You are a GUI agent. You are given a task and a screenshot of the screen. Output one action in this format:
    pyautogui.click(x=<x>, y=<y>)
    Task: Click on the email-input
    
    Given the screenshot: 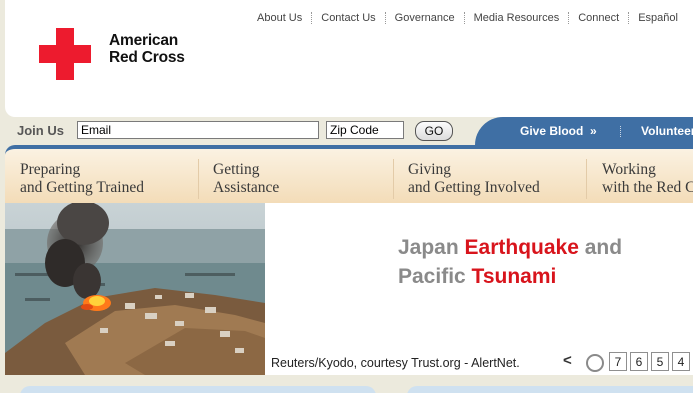 What is the action you would take?
    pyautogui.click(x=198, y=130)
    